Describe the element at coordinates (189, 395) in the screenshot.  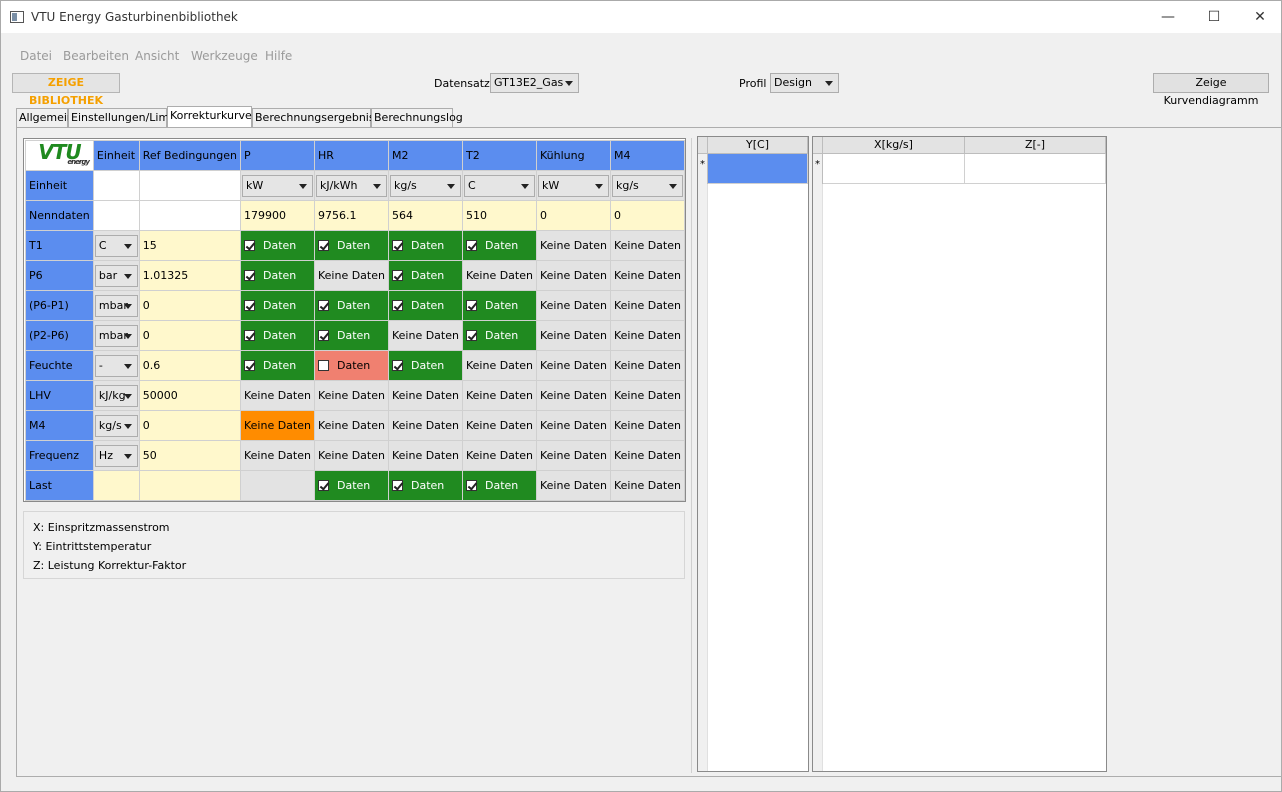
I see `ref-value-cell: 50000` at that location.